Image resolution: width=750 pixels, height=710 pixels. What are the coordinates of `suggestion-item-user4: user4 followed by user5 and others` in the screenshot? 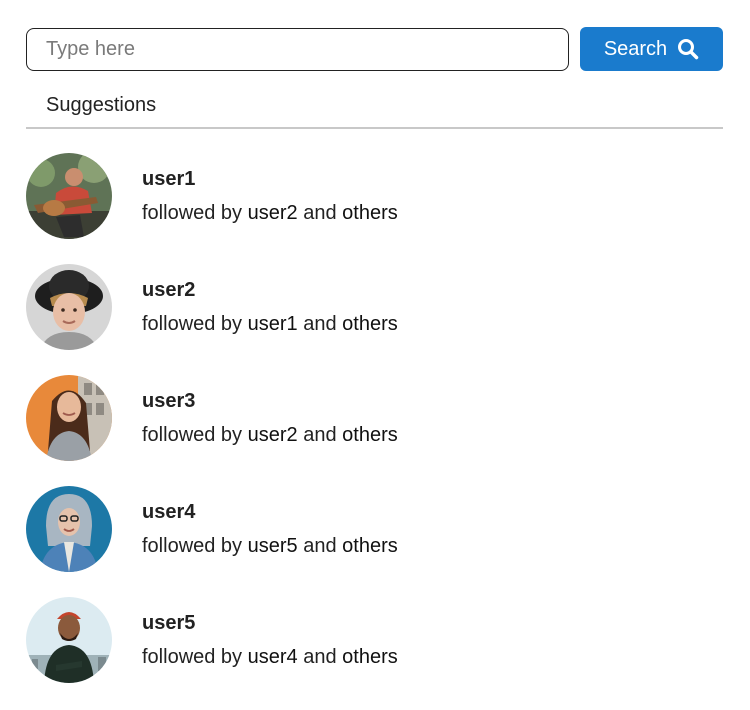 It's located at (374, 529).